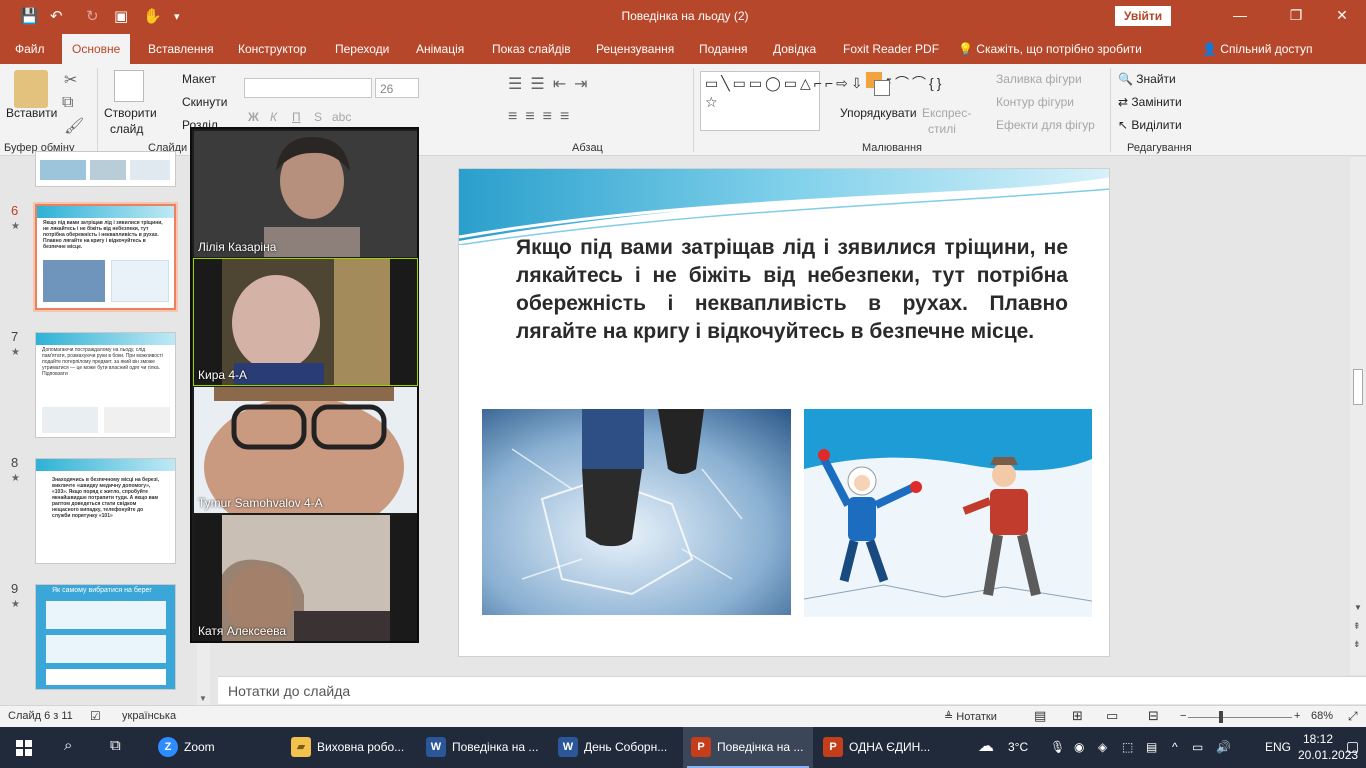 The width and height of the screenshot is (1366, 768). Describe the element at coordinates (1322, 716) in the screenshot. I see `zoom-level: 68%` at that location.